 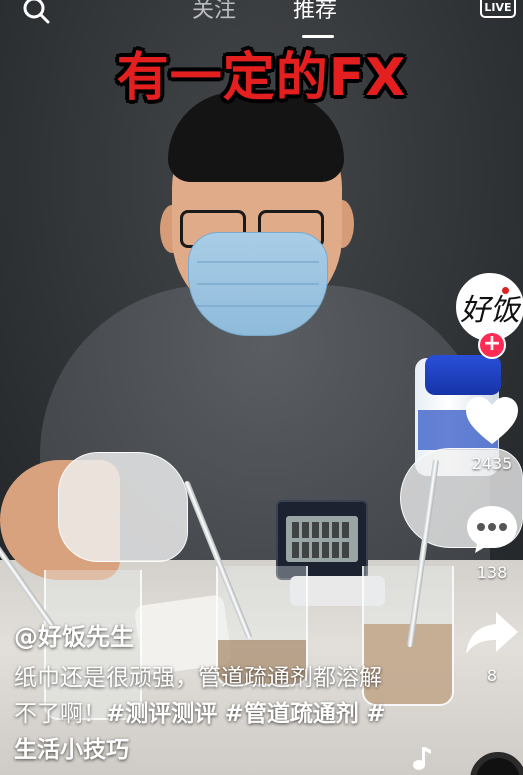 I want to click on live-icon: LIVE, so click(x=498, y=10).